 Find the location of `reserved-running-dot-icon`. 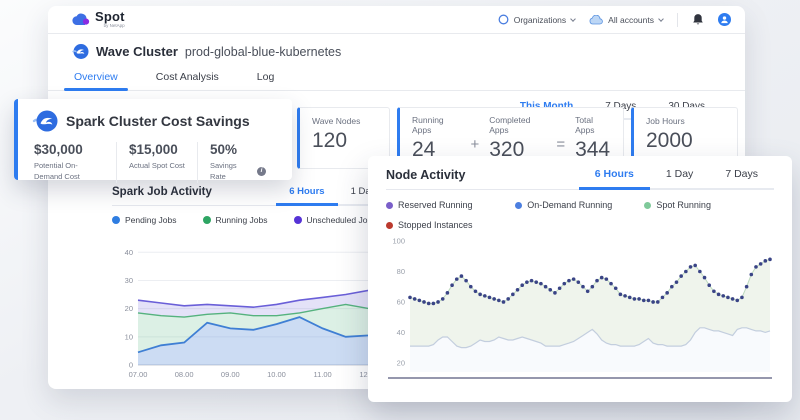

reserved-running-dot-icon is located at coordinates (389, 205).